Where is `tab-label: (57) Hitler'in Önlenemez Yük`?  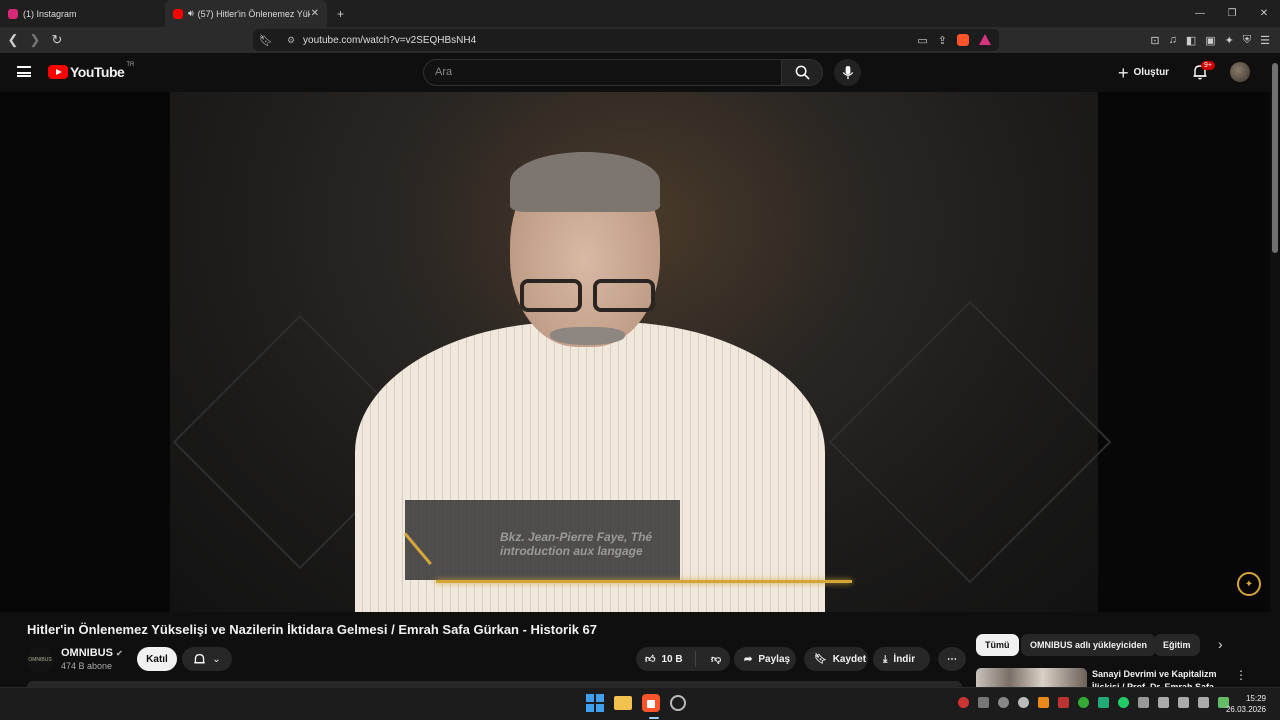
tab-label: (57) Hitler'in Önlenemez Yük is located at coordinates (253, 13).